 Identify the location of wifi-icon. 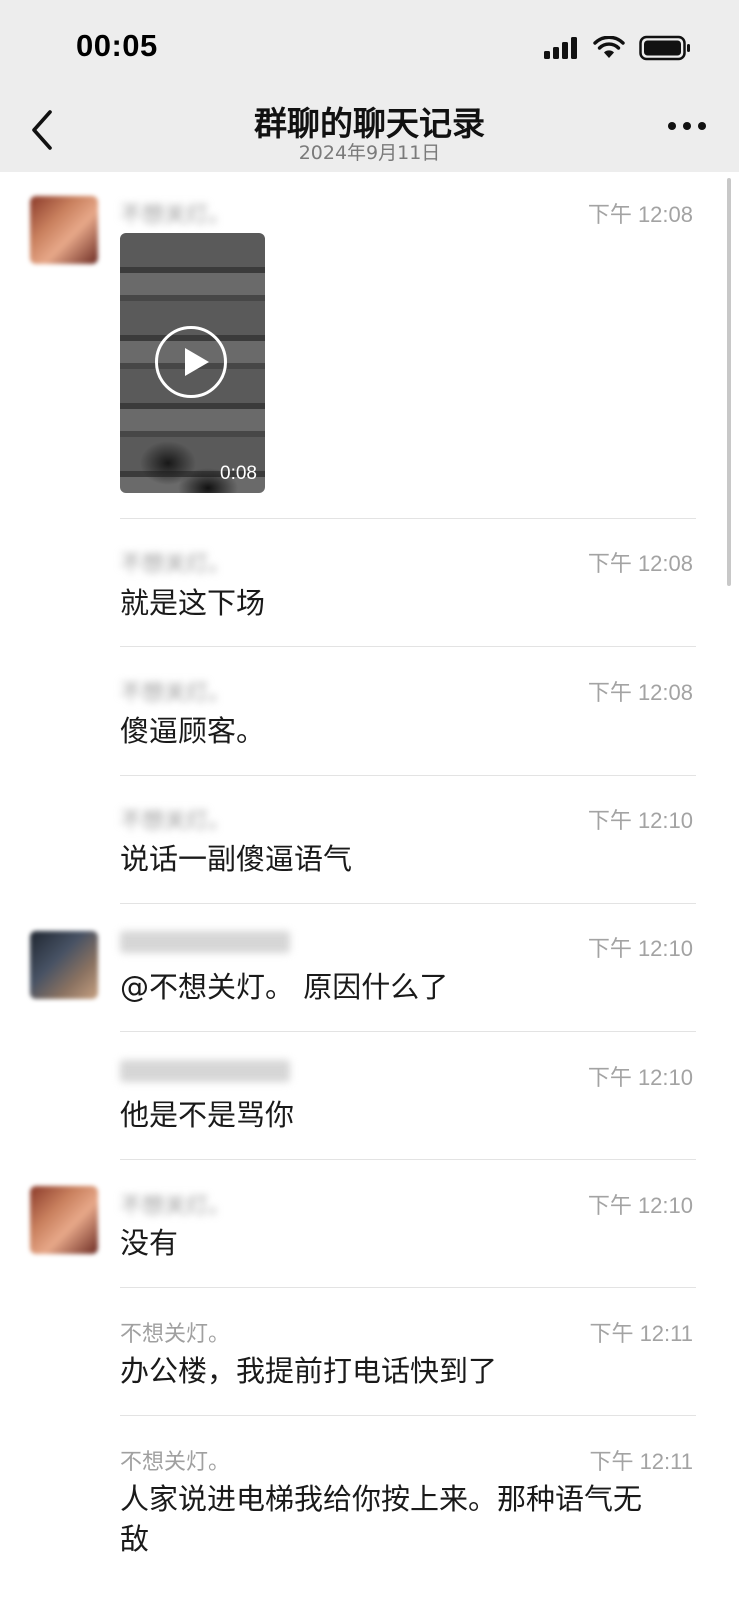
(609, 47).